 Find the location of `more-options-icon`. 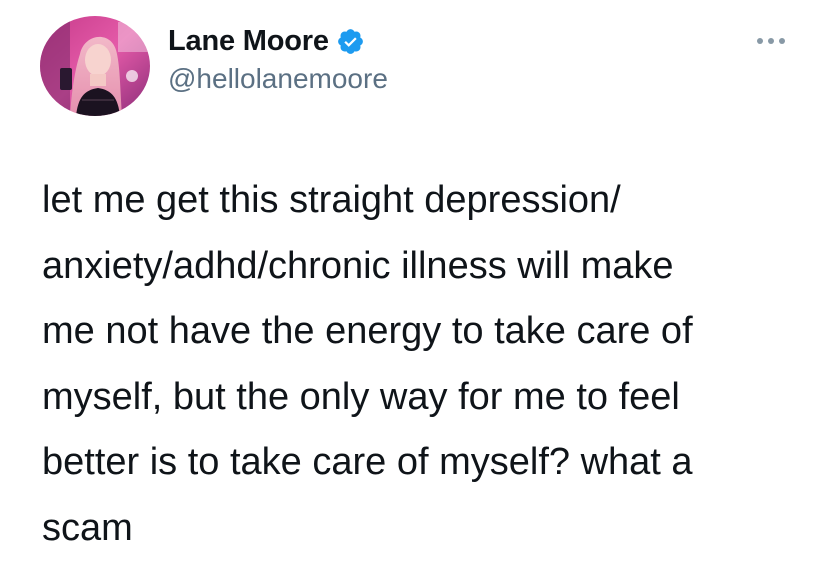

more-options-icon is located at coordinates (771, 41).